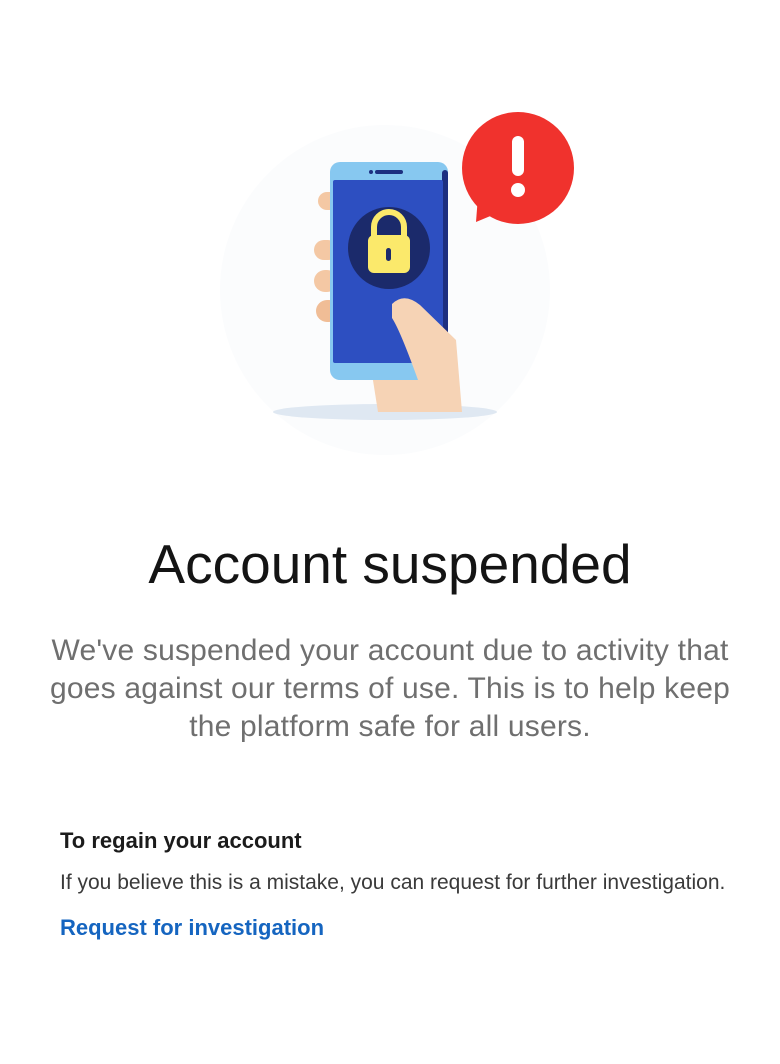  What do you see at coordinates (389, 248) in the screenshot?
I see `lock-icon` at bounding box center [389, 248].